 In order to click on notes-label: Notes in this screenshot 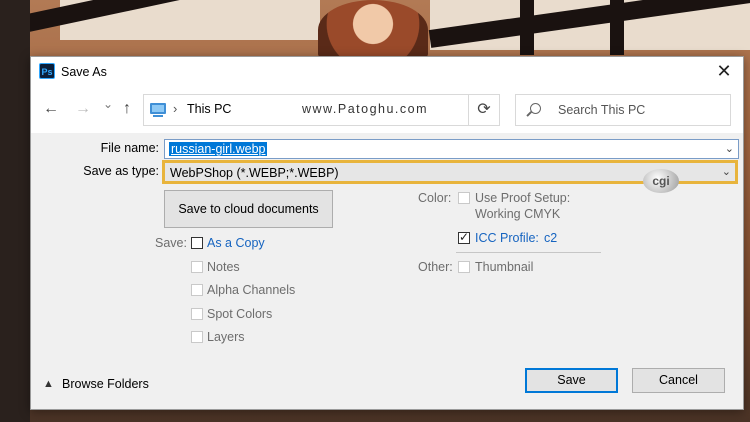, I will do `click(223, 267)`.